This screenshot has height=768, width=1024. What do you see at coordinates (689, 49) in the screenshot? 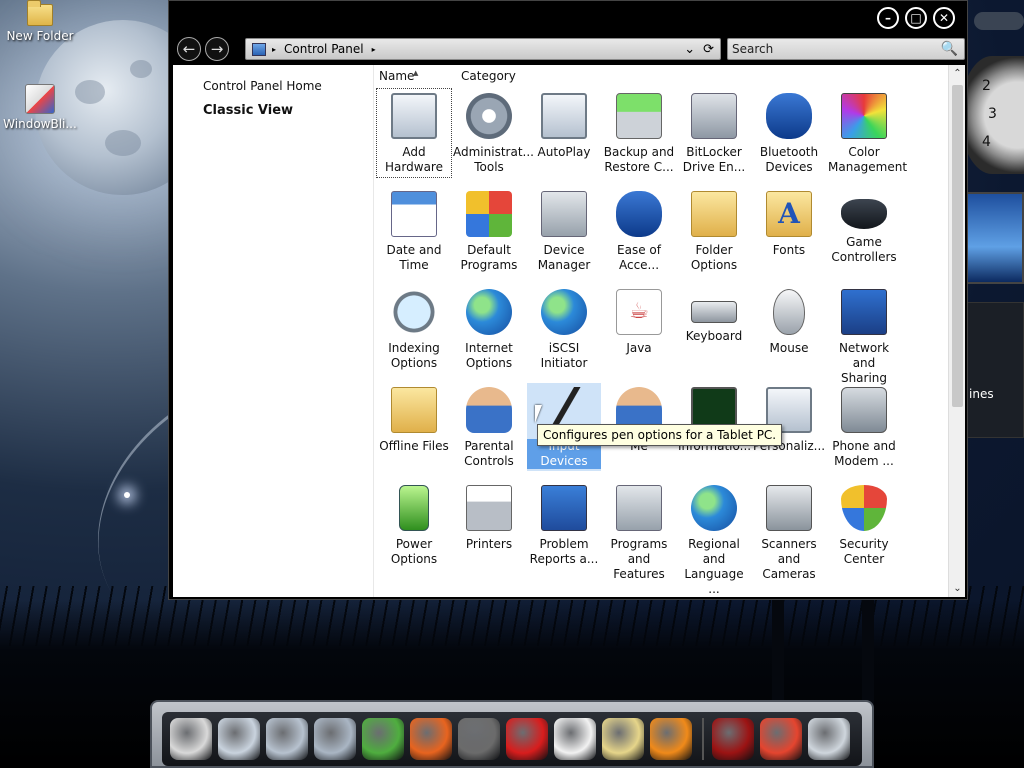
I see `chevron-down-icon: ⌄` at bounding box center [689, 49].